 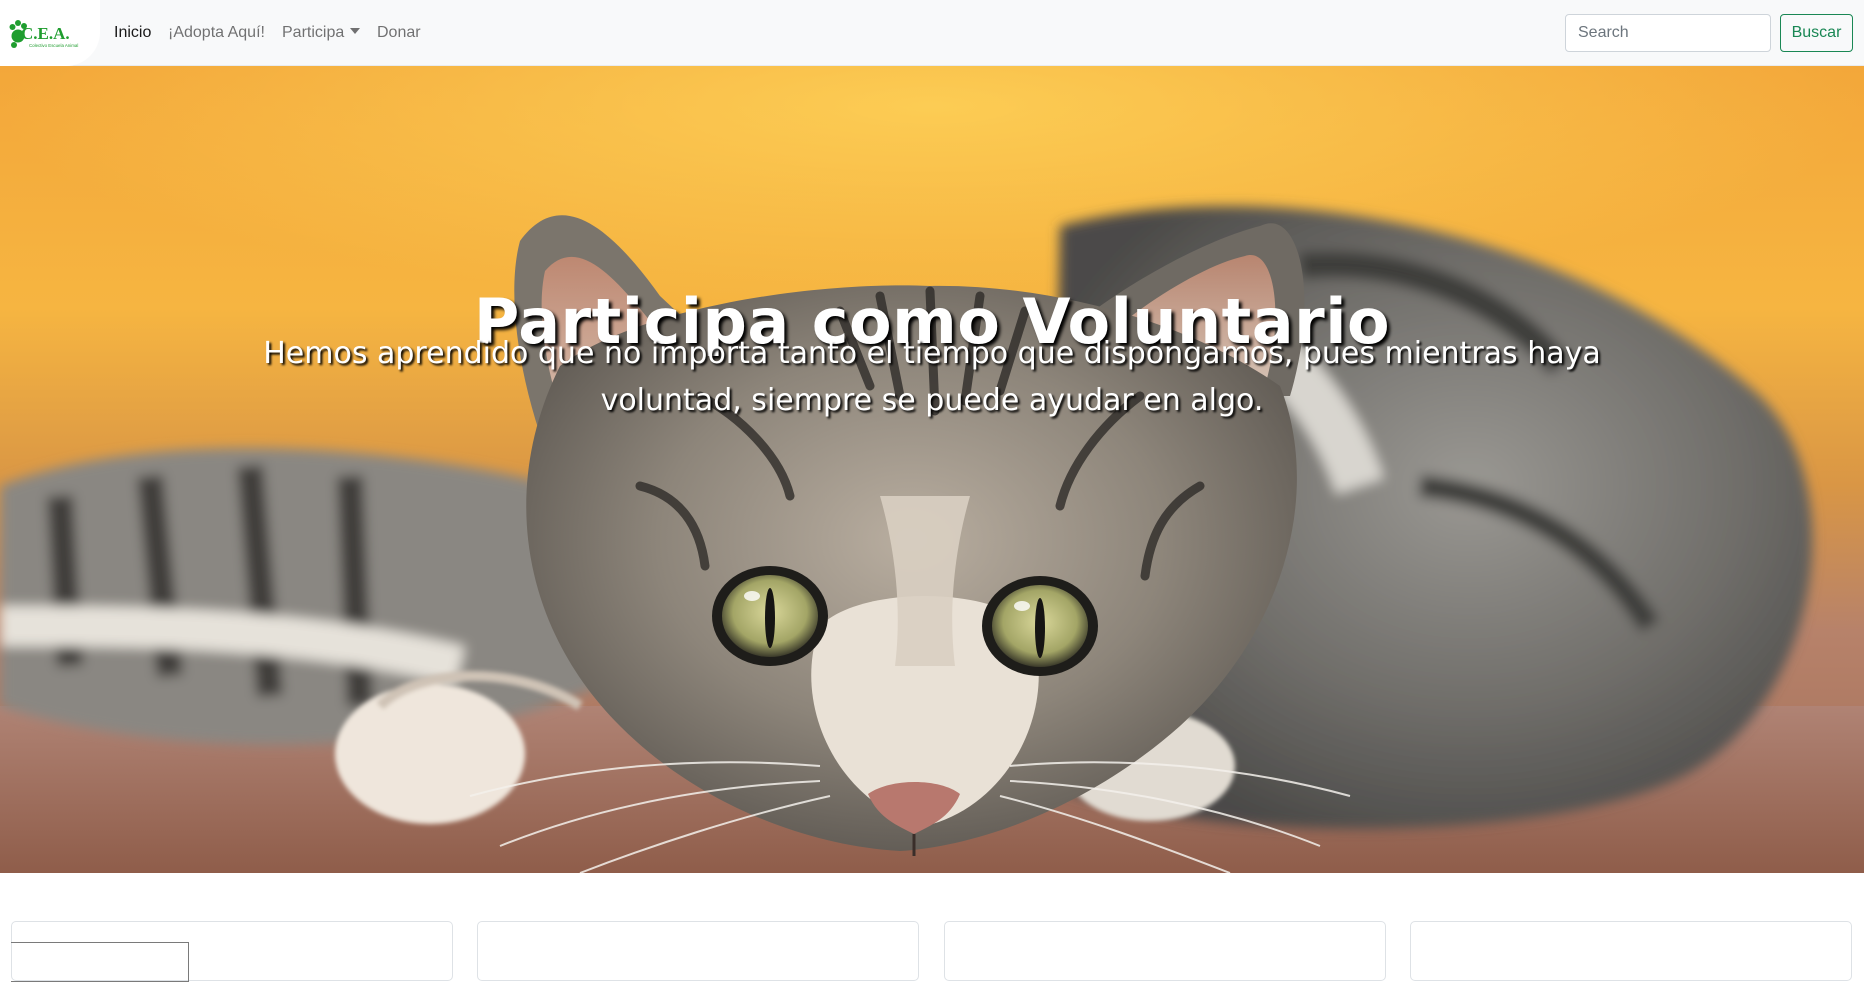 I want to click on caret-down-icon, so click(x=355, y=31).